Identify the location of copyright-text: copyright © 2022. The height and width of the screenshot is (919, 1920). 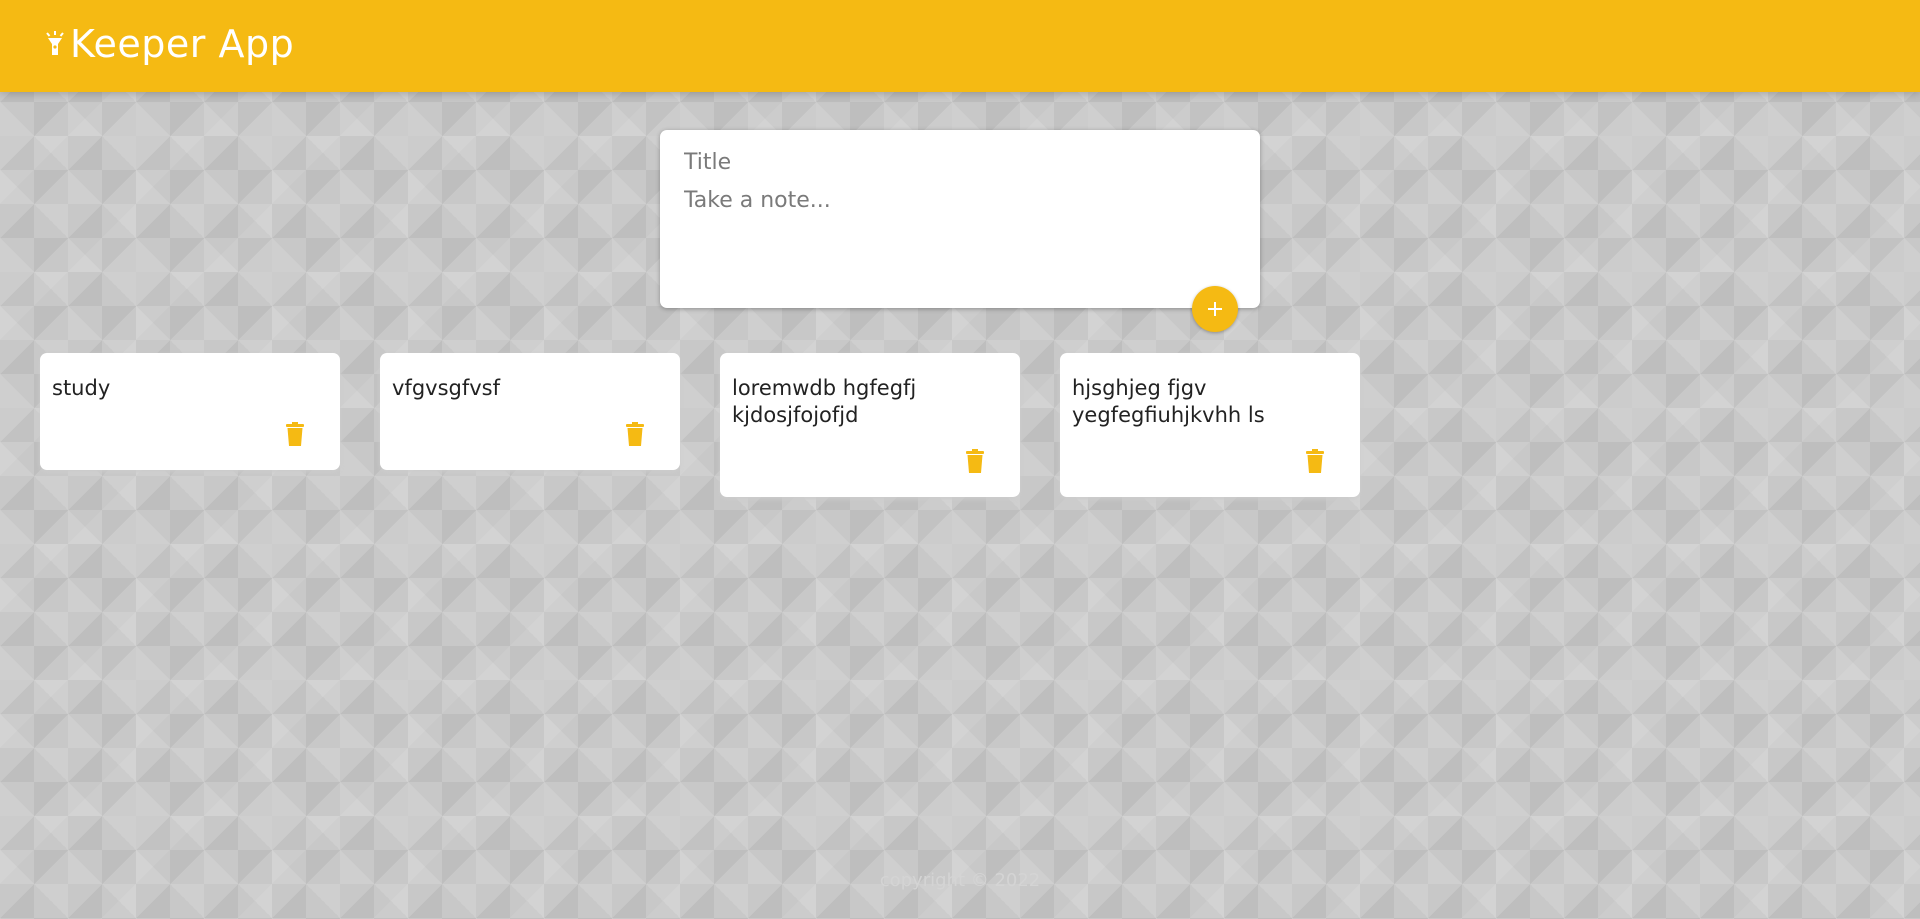
(960, 880).